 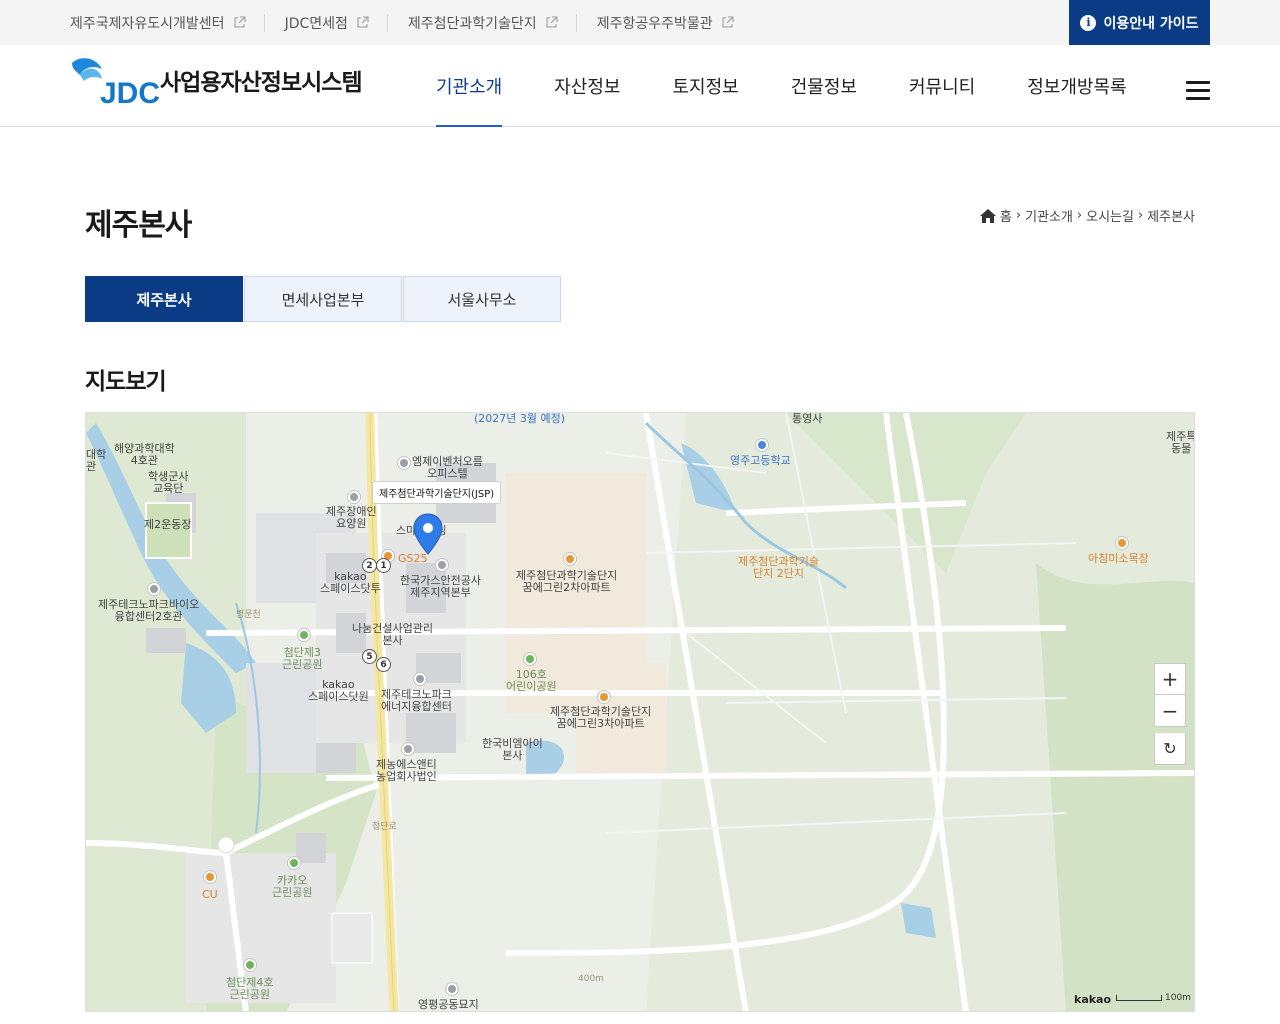 What do you see at coordinates (1180, 442) in the screenshot?
I see `map-label-zoo: 제주특 동물` at bounding box center [1180, 442].